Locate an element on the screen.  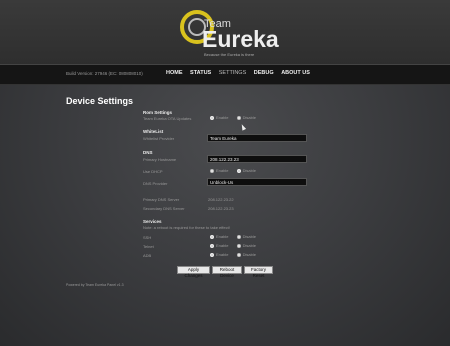
ota-enable-label: Enable is located at coordinates (222, 117).